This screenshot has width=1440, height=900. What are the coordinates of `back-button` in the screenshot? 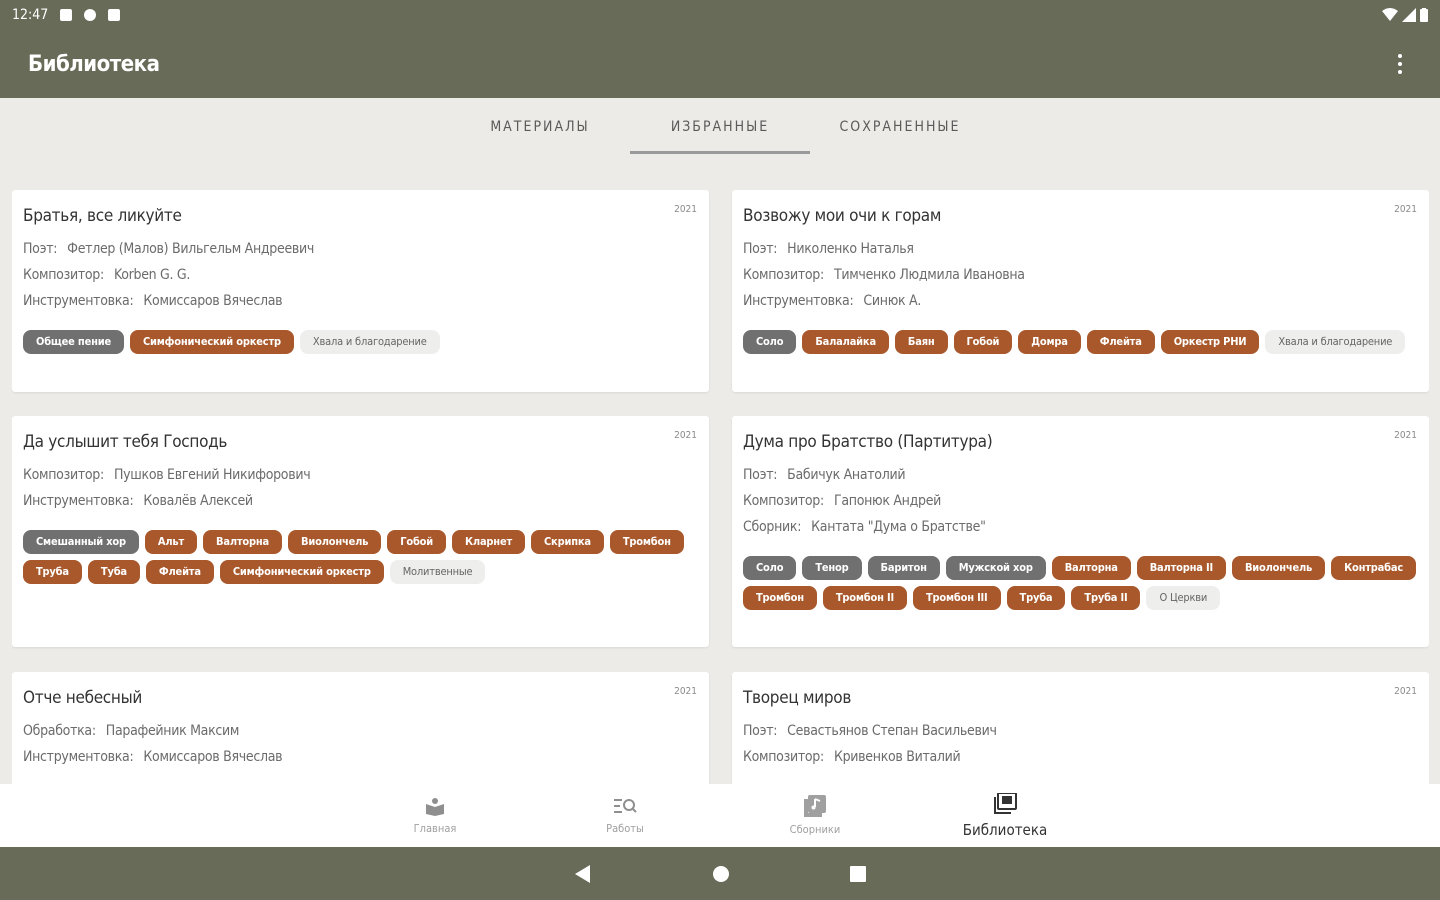 It's located at (583, 873).